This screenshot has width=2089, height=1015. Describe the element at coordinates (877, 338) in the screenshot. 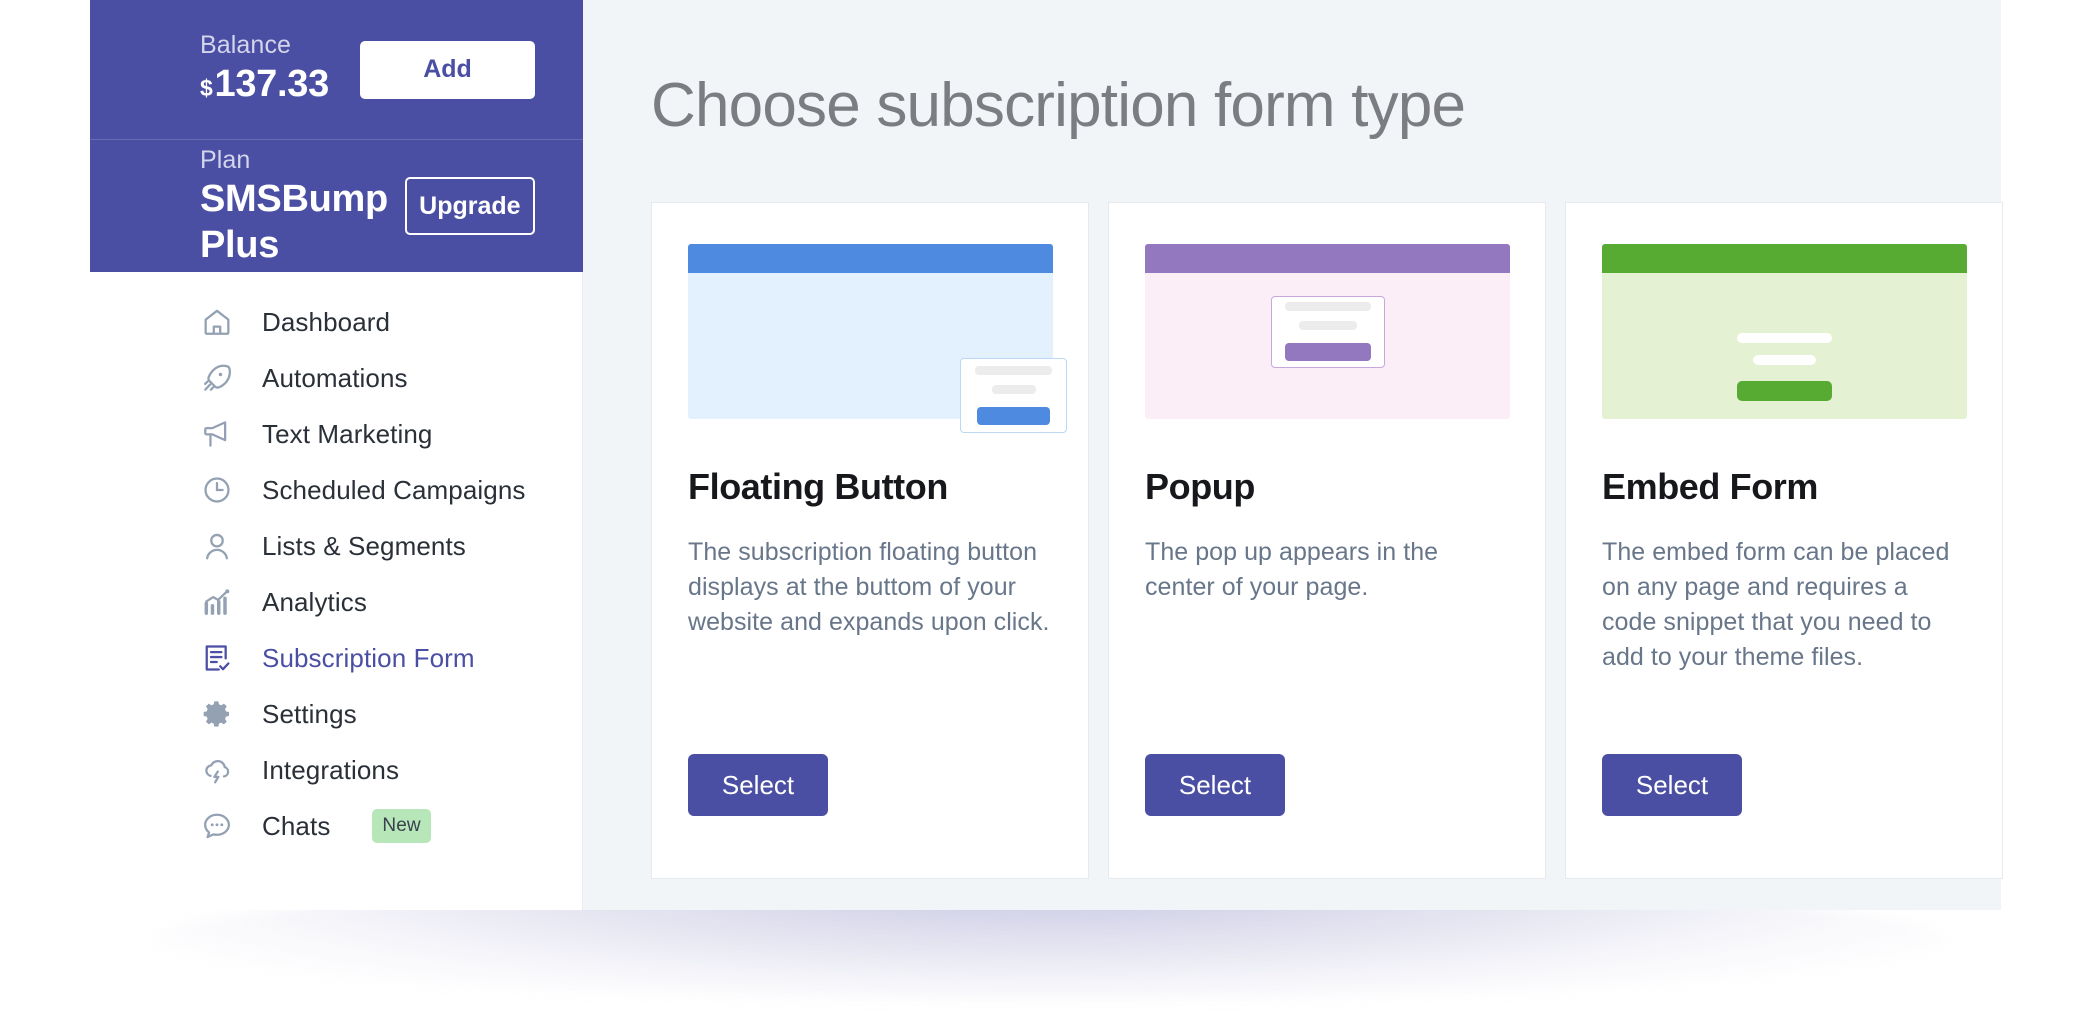

I see `floating-preview-illustration` at that location.